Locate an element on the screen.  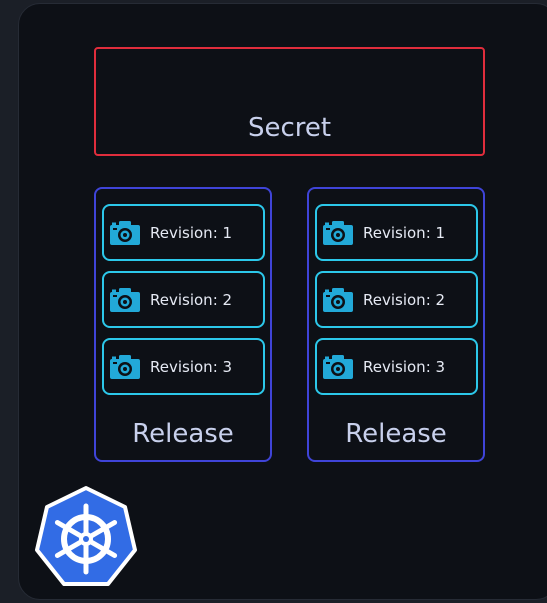
secret-box: Secret is located at coordinates (289, 101).